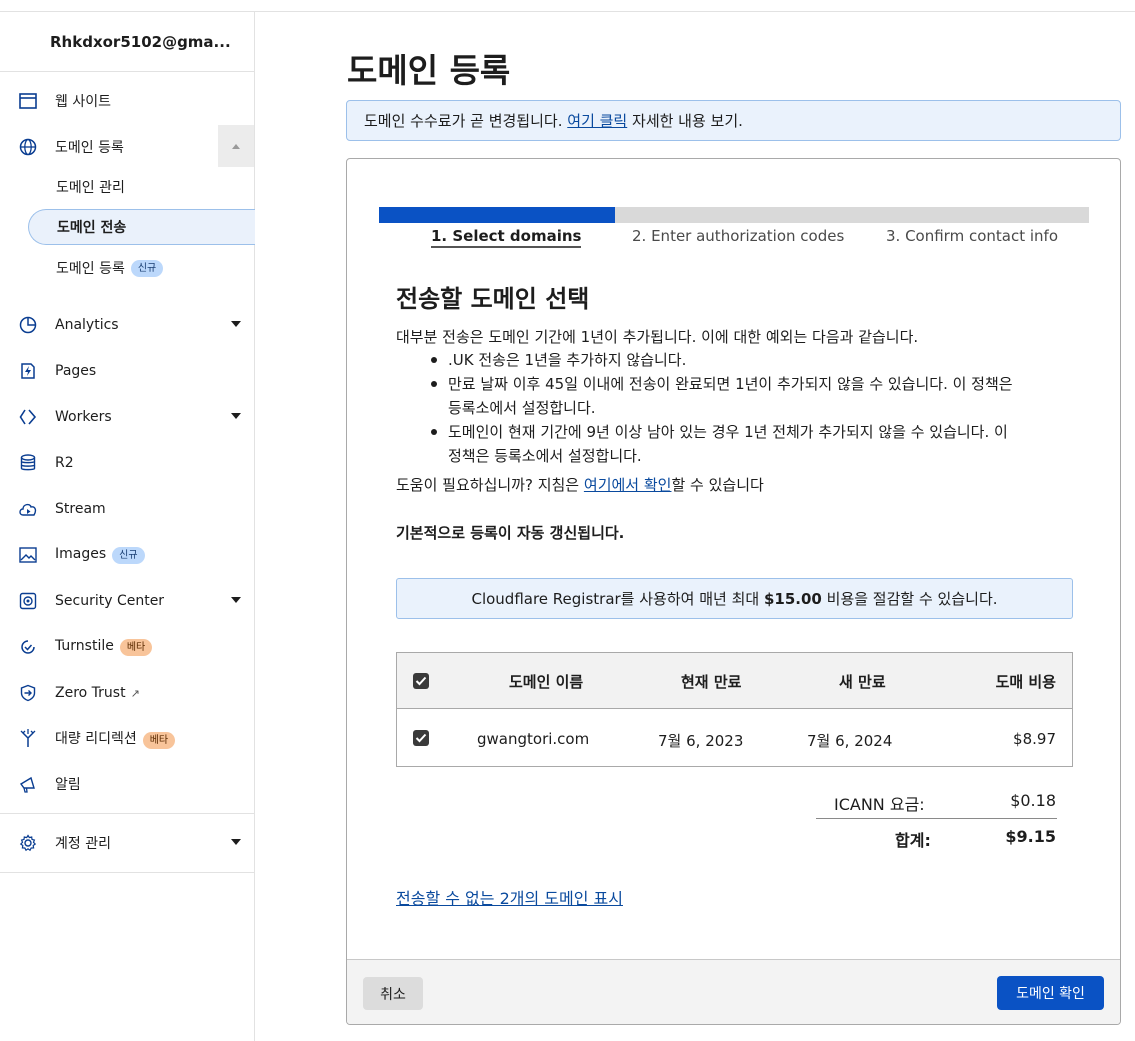 Image resolution: width=1135 pixels, height=1041 pixels. I want to click on savings-text-after: 비용을 절감할 수 있습니다., so click(912, 599).